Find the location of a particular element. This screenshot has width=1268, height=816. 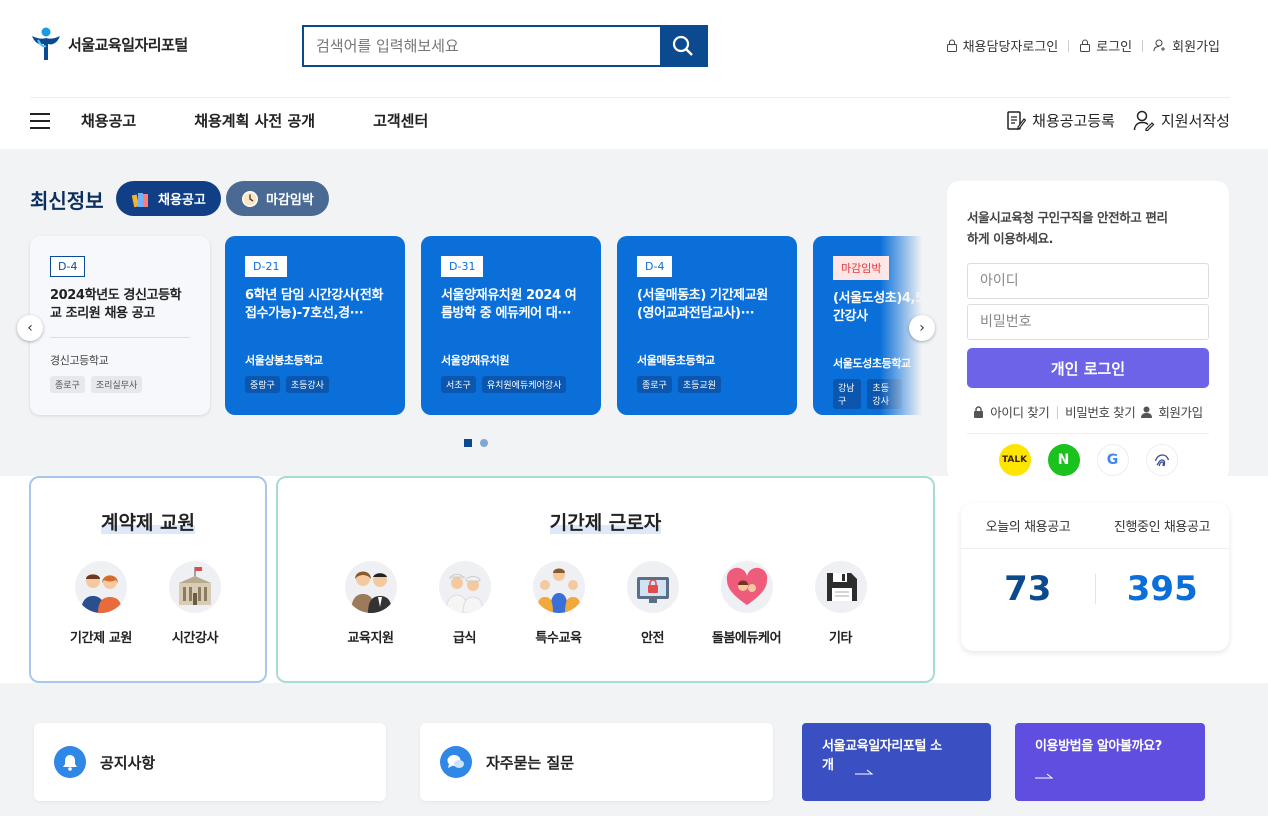

school-name: 서울양재유치원 is located at coordinates (475, 360).